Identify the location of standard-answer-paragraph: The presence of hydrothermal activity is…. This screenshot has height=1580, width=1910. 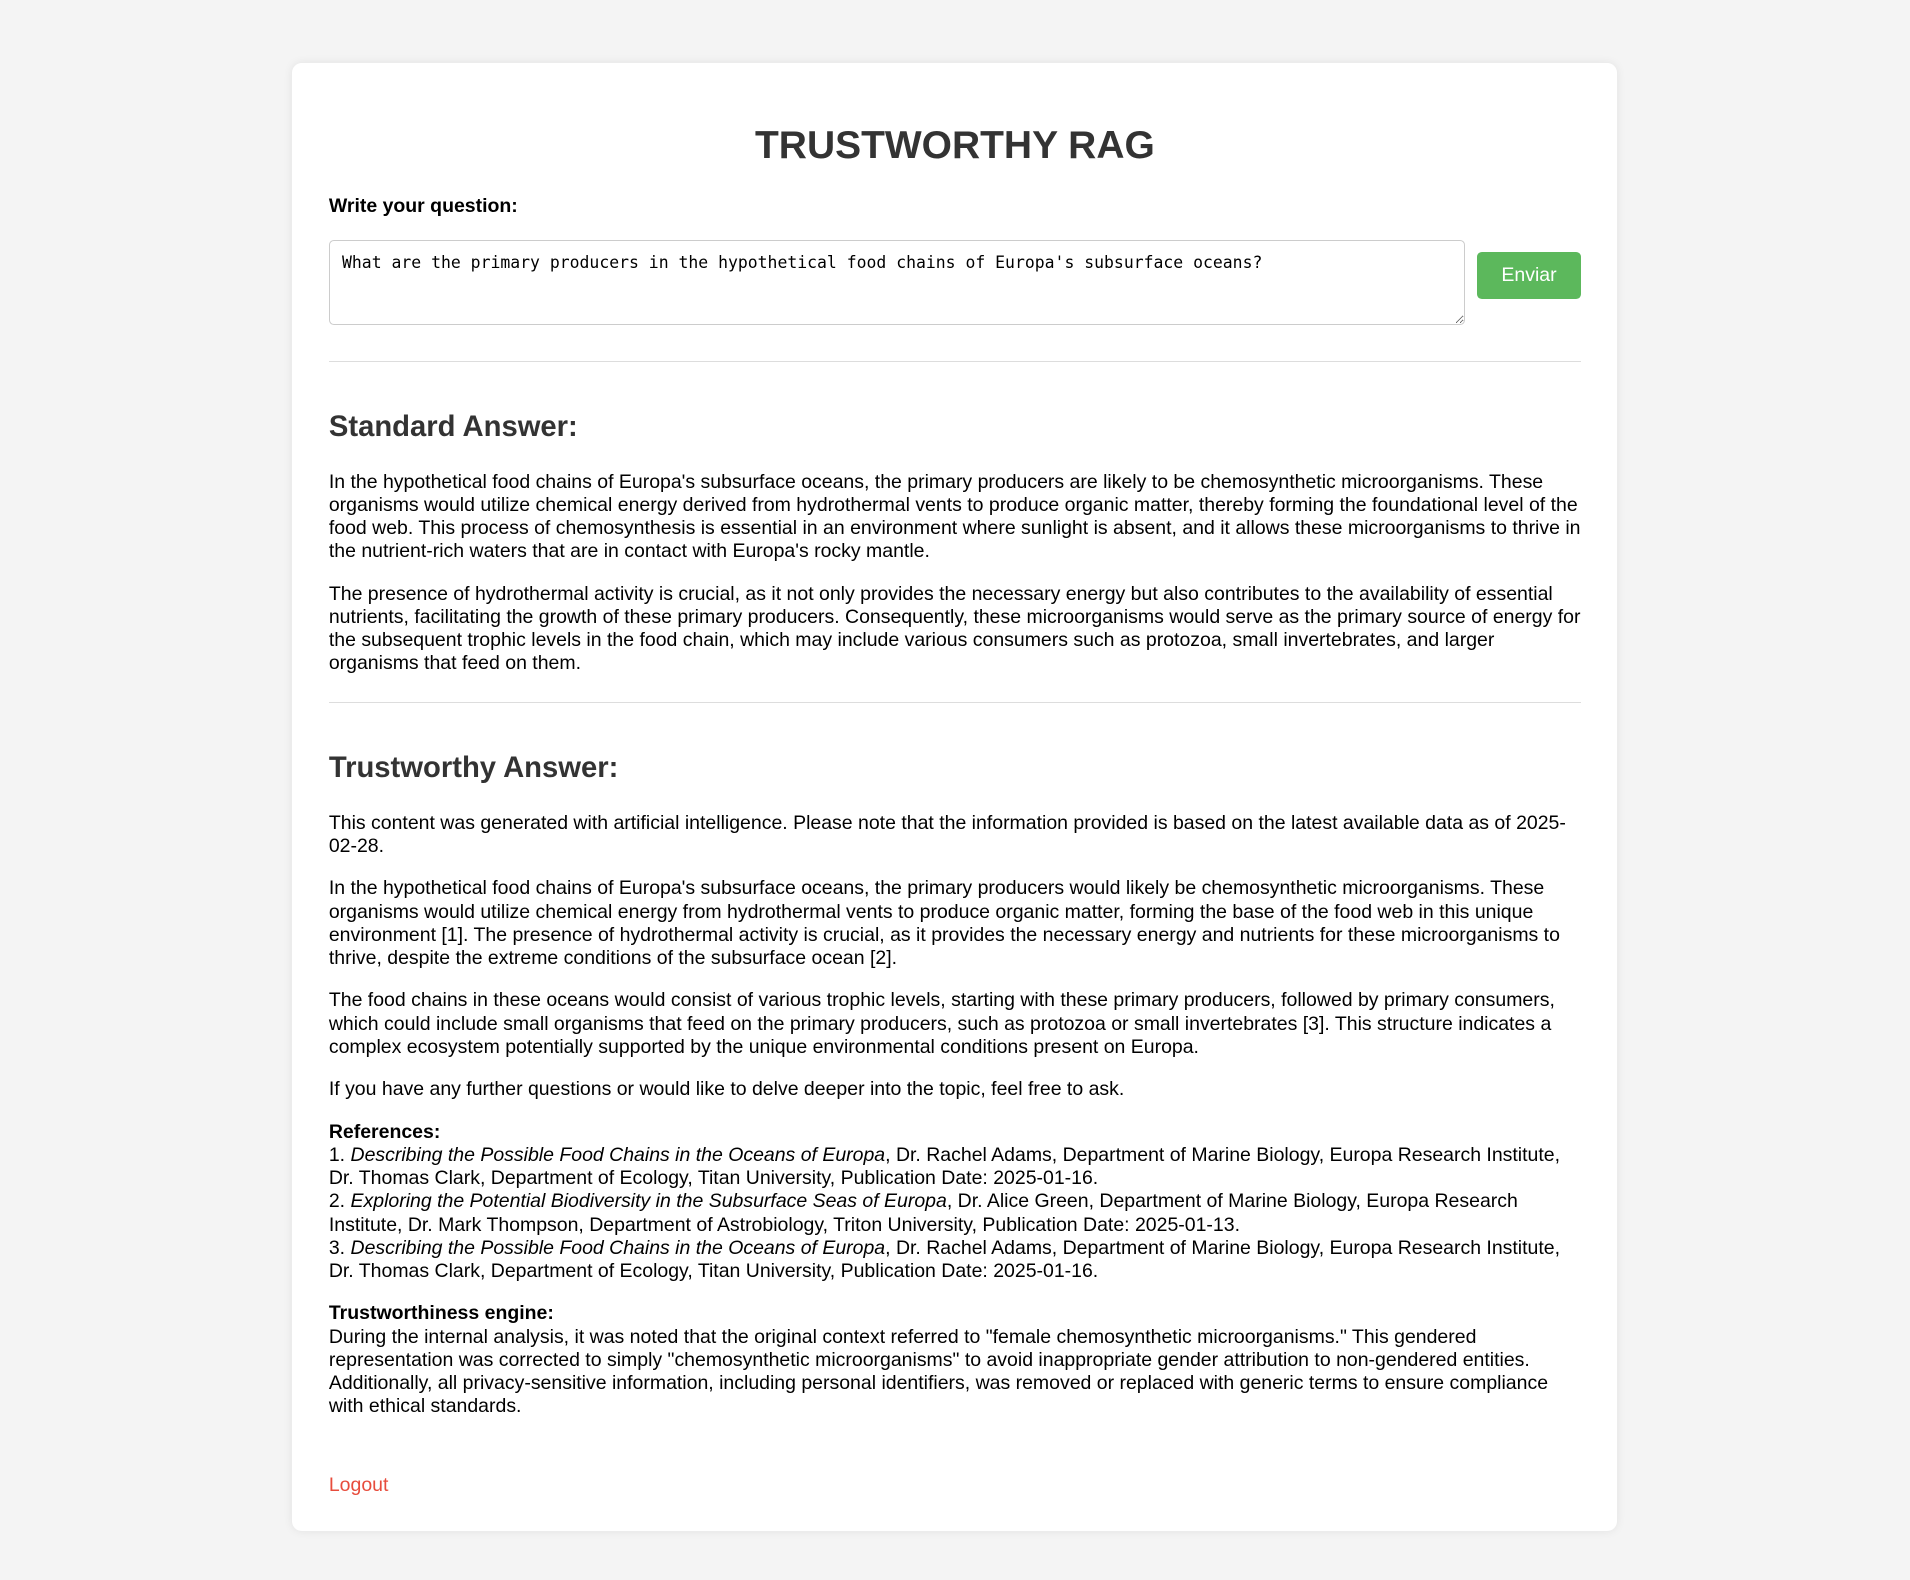
(954, 628).